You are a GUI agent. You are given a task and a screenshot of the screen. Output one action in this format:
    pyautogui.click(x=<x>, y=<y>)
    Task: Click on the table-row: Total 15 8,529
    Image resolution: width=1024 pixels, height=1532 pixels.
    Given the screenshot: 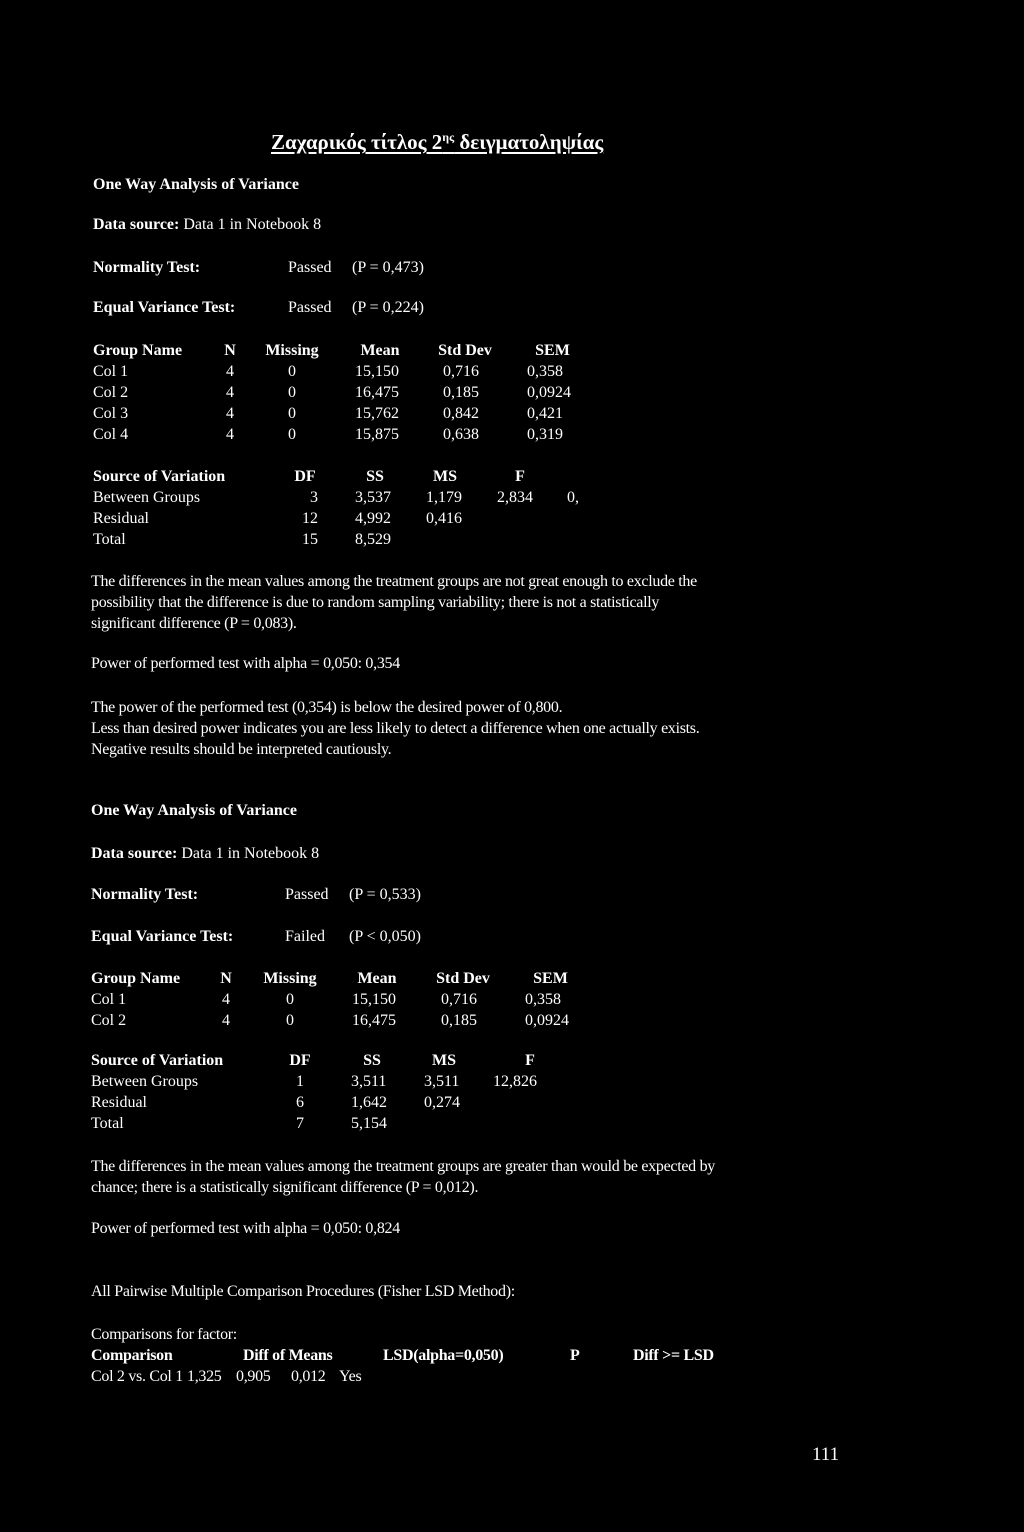 What is the action you would take?
    pyautogui.click(x=512, y=541)
    